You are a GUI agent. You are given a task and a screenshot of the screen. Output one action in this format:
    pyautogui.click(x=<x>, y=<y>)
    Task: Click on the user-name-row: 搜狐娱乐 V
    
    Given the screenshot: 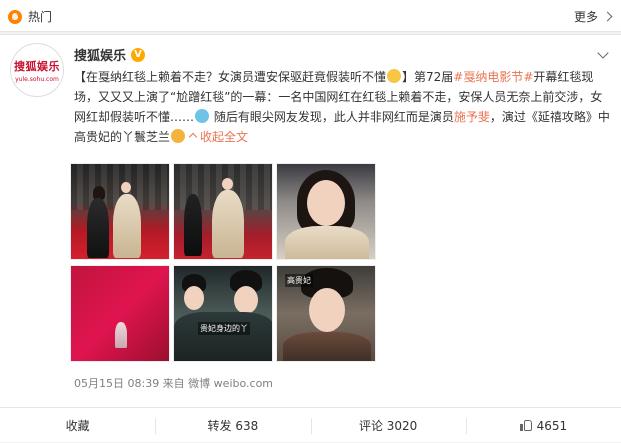 What is the action you would take?
    pyautogui.click(x=110, y=54)
    